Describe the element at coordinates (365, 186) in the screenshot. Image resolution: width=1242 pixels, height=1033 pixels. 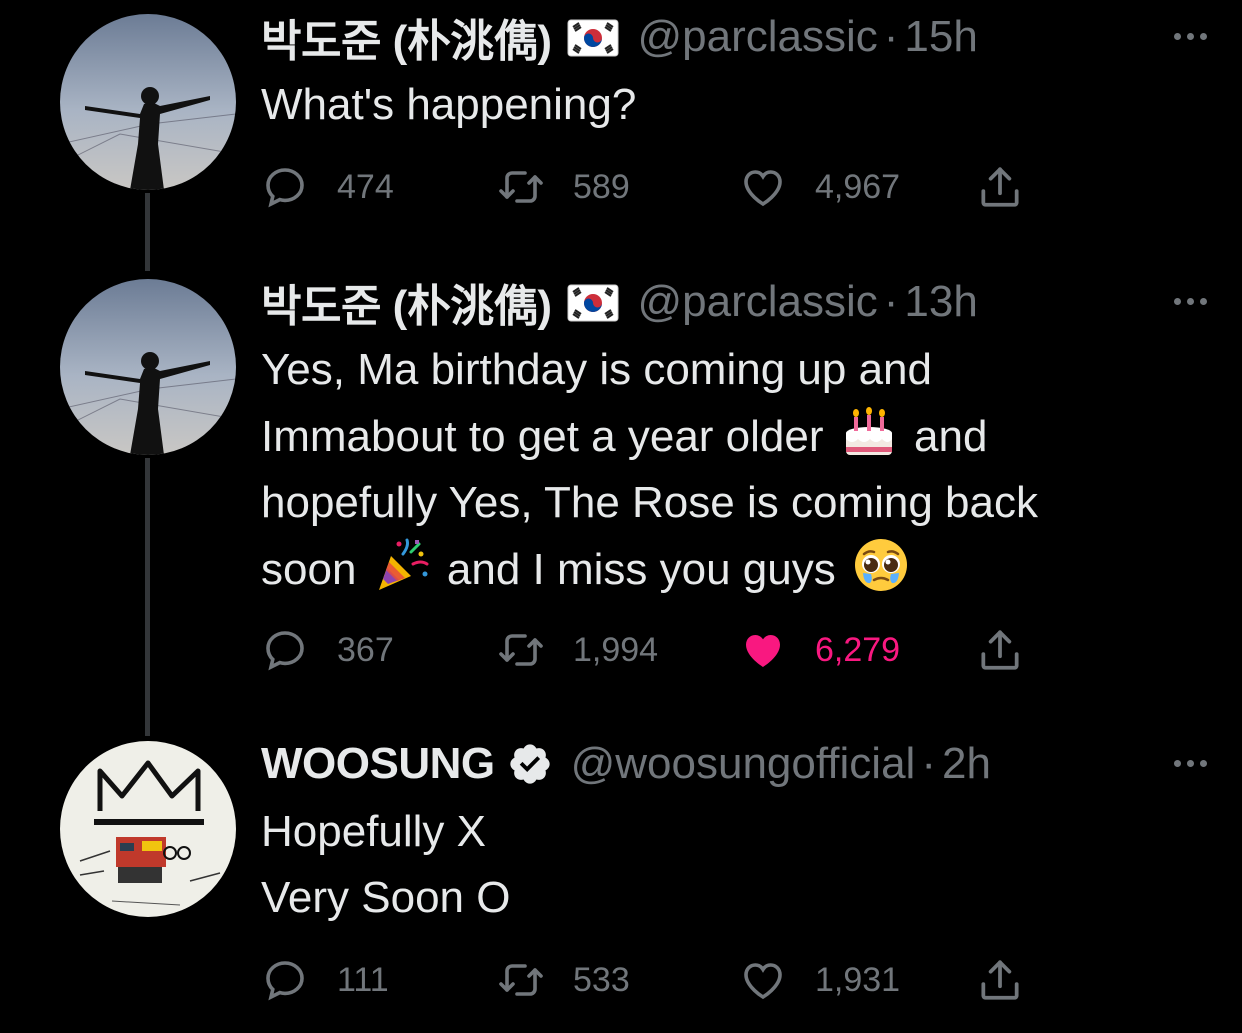
I see `reply-count: 474` at that location.